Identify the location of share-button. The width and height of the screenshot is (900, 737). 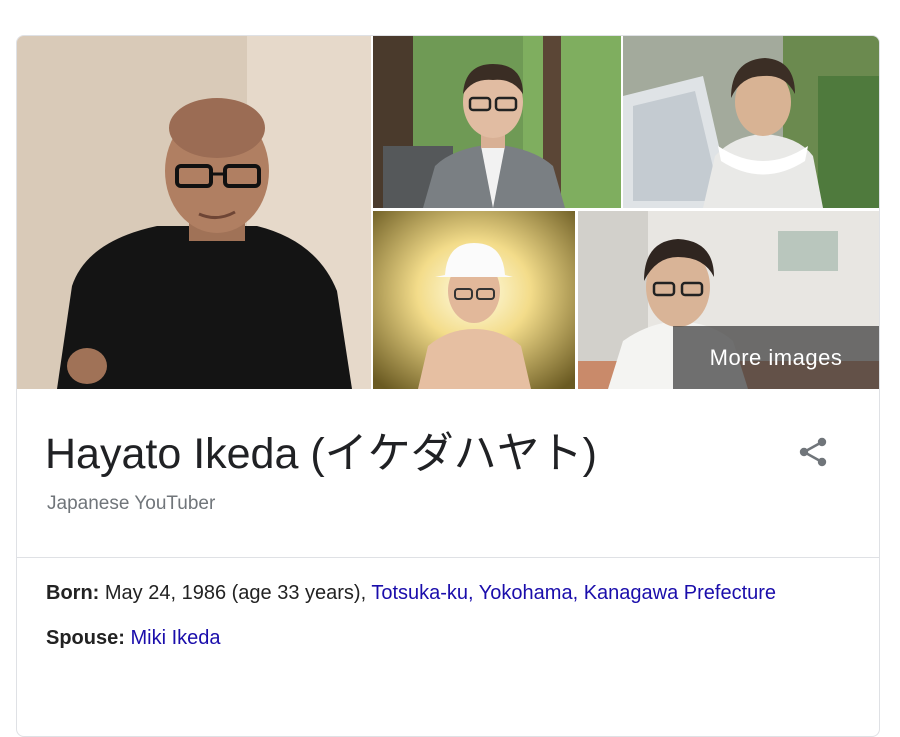
(813, 452).